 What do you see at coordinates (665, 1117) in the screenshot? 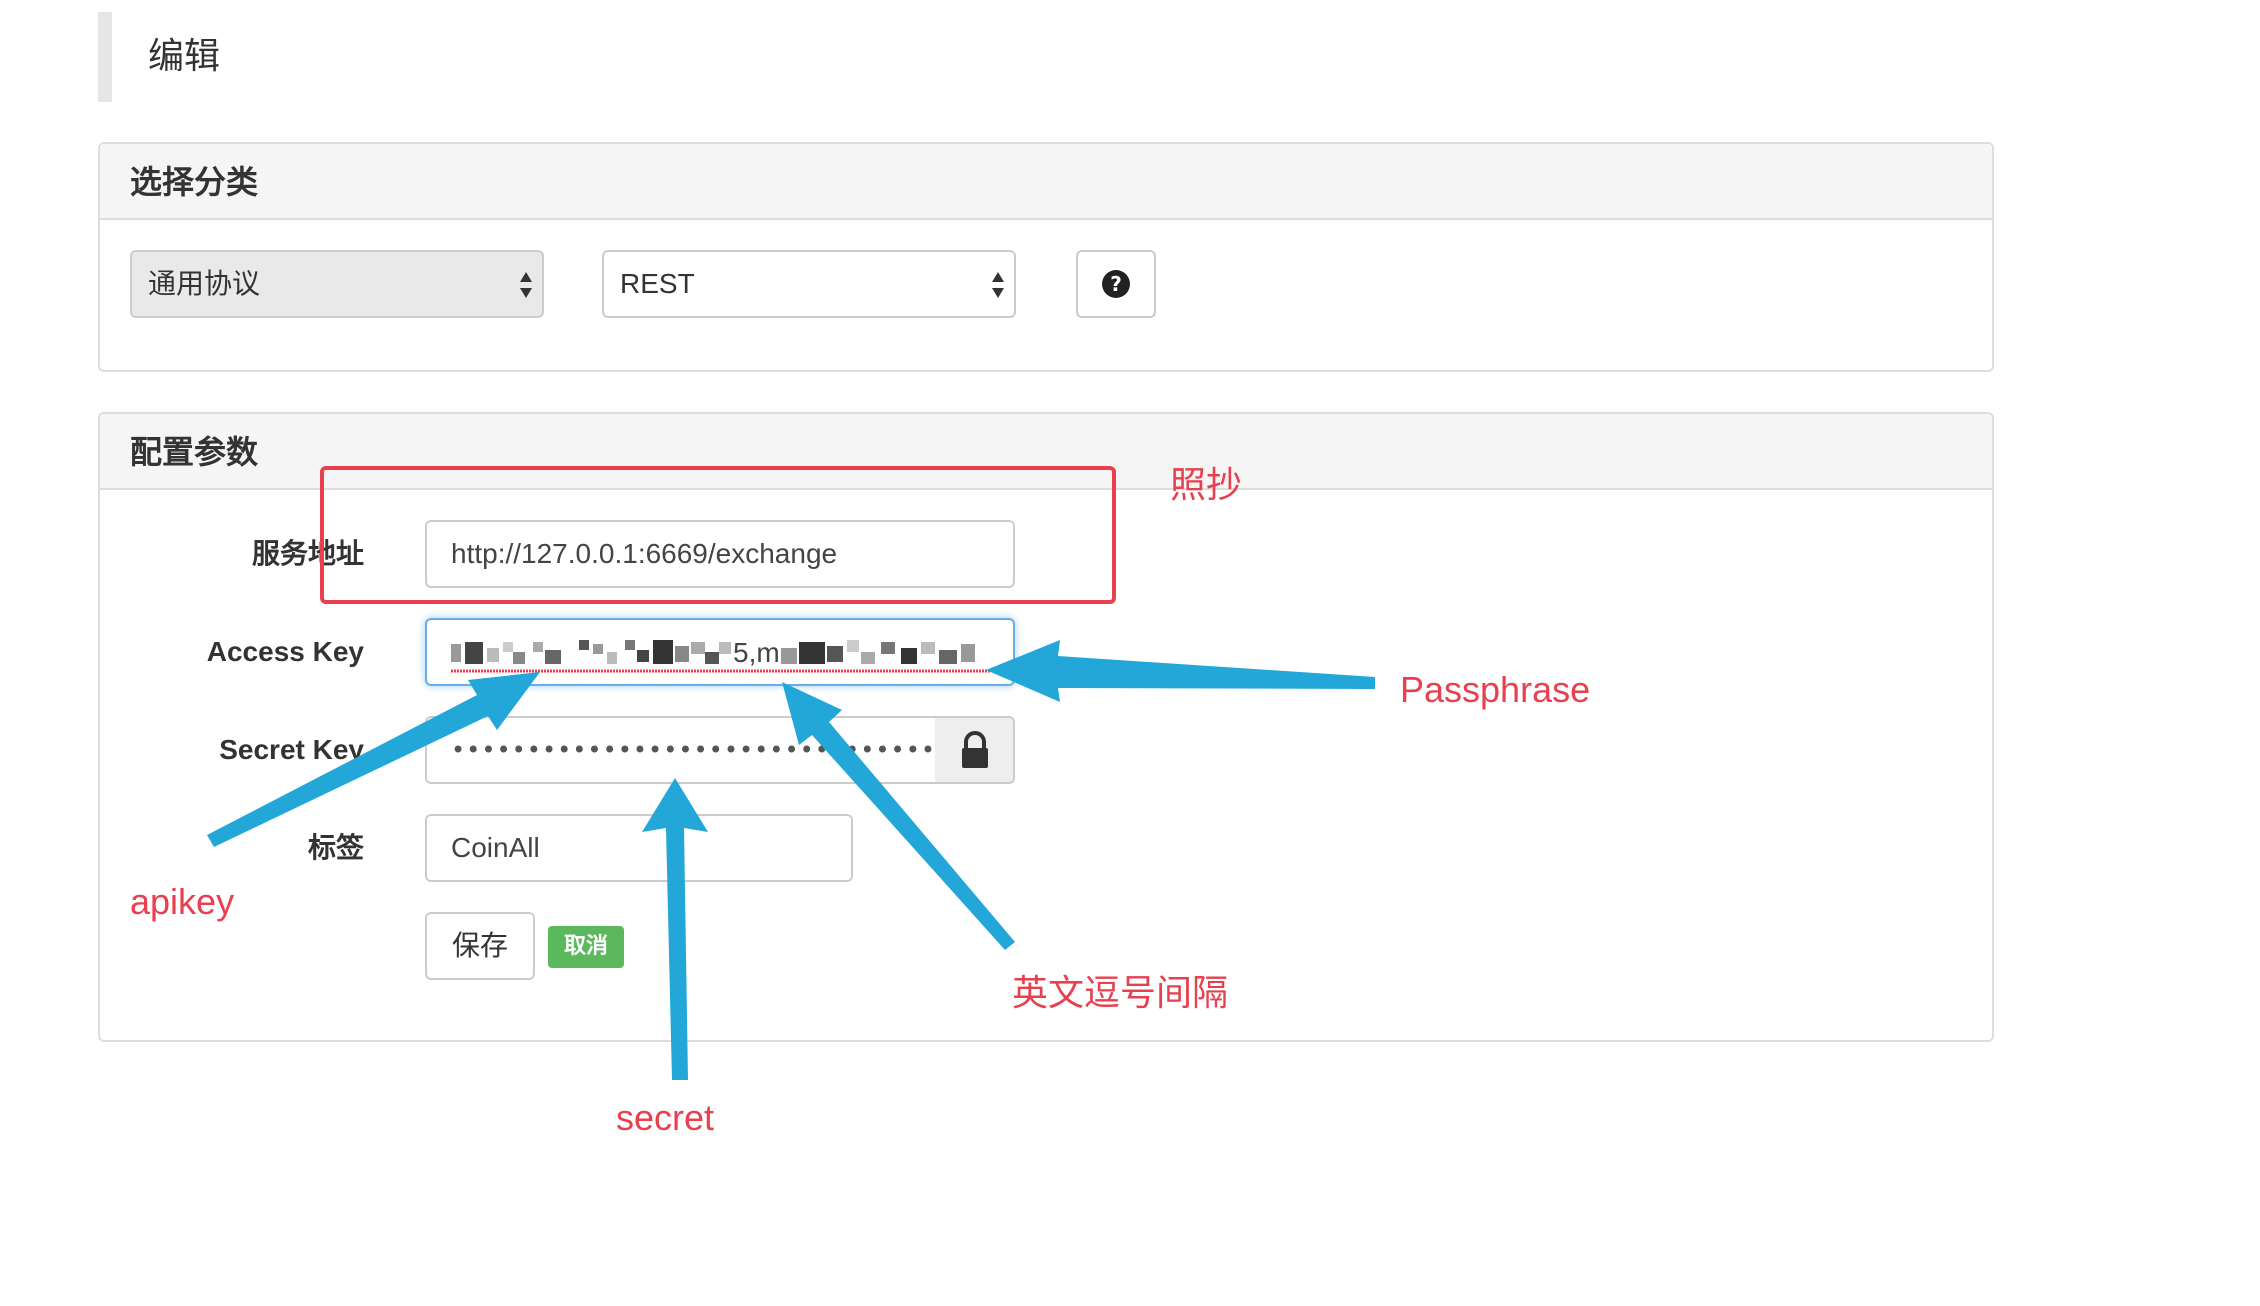
I see `annotation-secret: secret` at bounding box center [665, 1117].